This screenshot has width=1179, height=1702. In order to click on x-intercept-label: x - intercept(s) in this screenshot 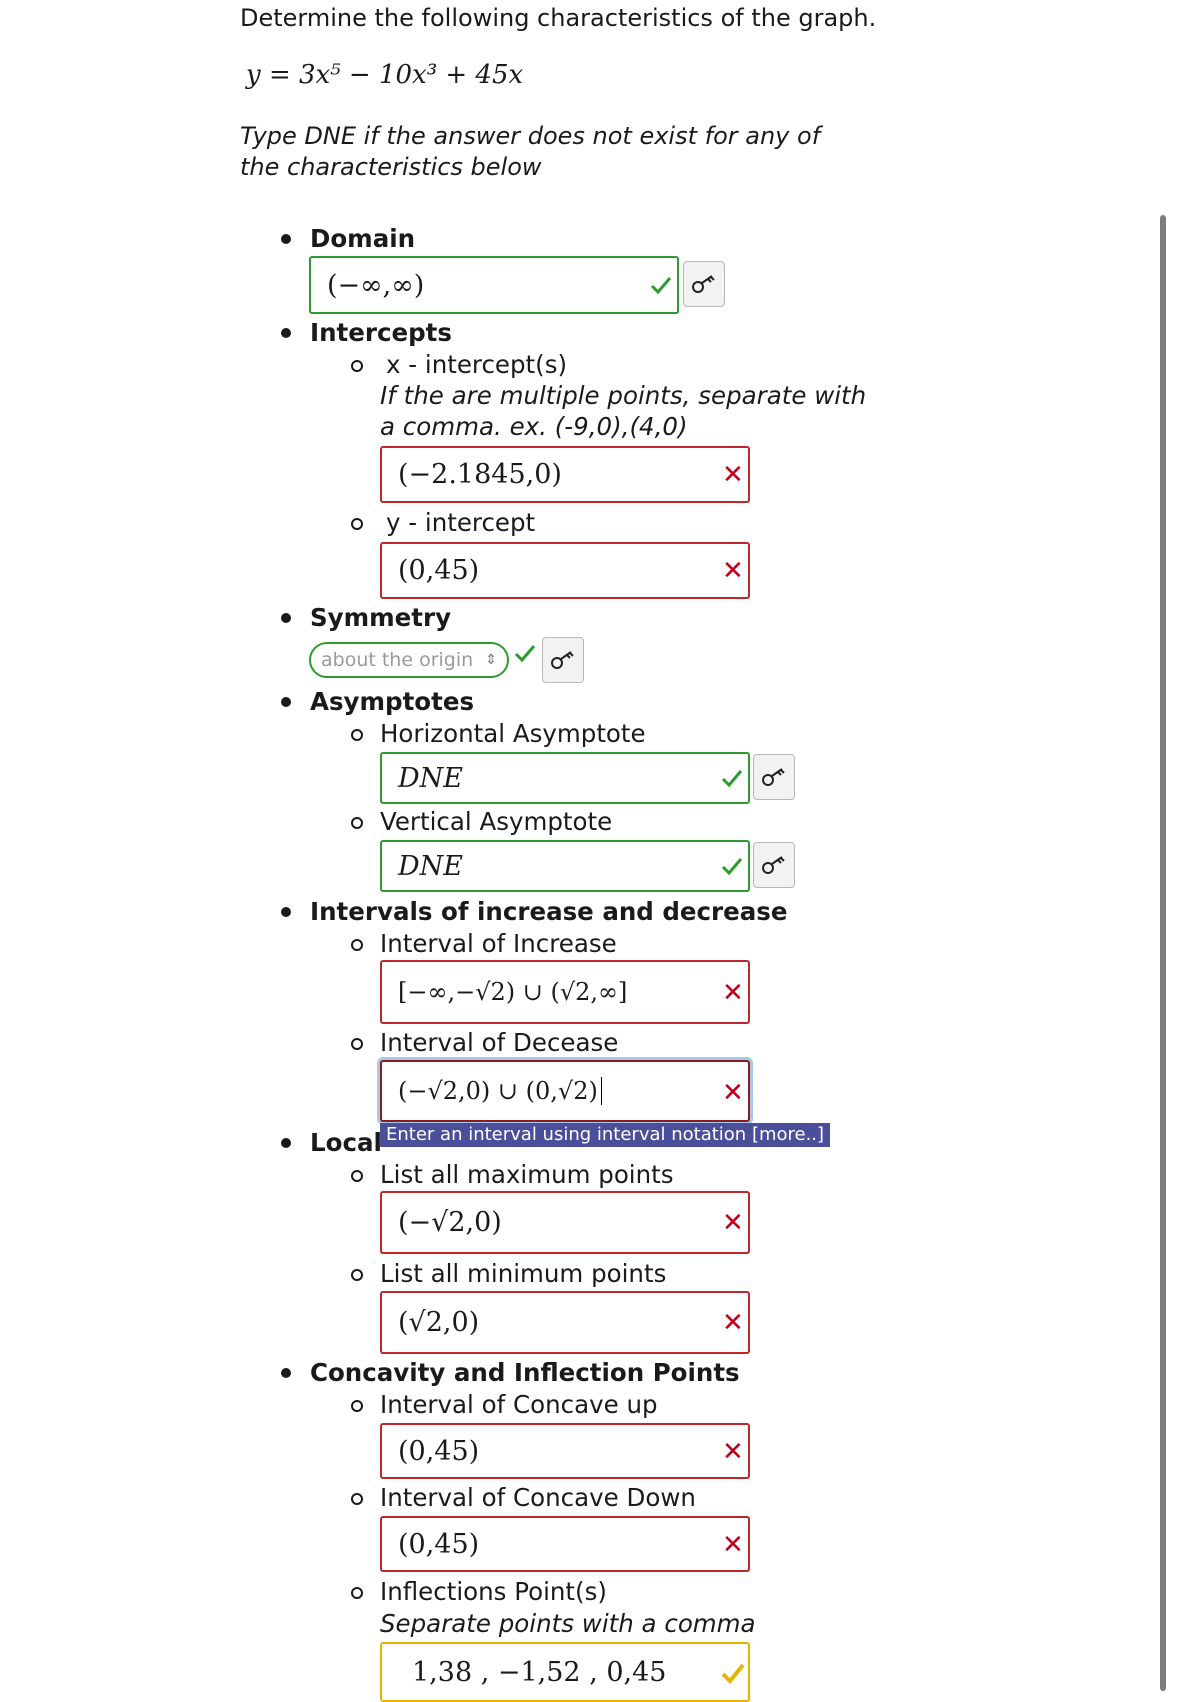, I will do `click(477, 364)`.